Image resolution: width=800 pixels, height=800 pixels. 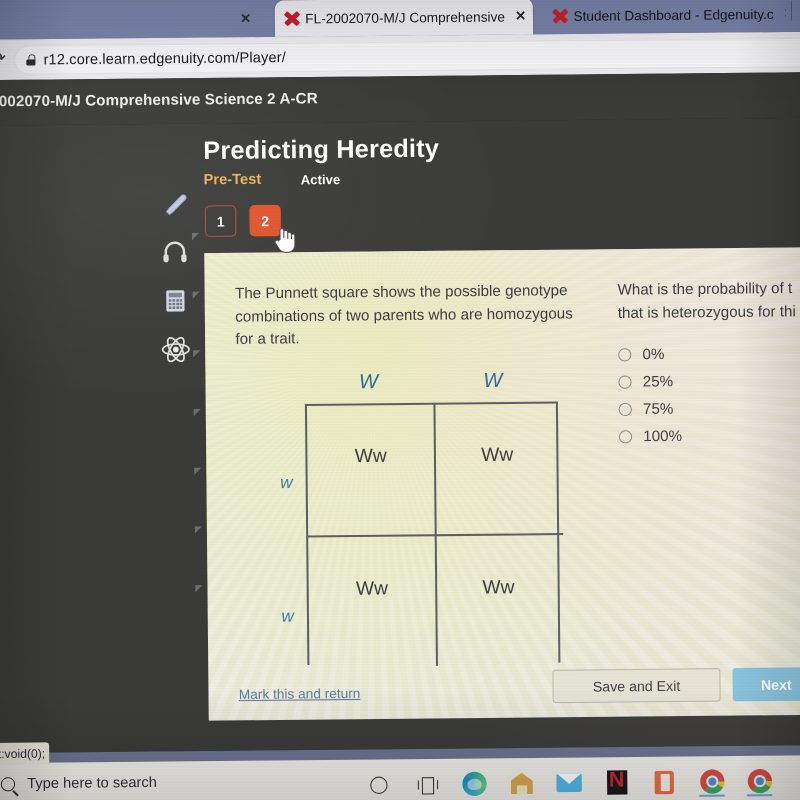 I want to click on punnett-row-header-0: w, so click(x=286, y=482).